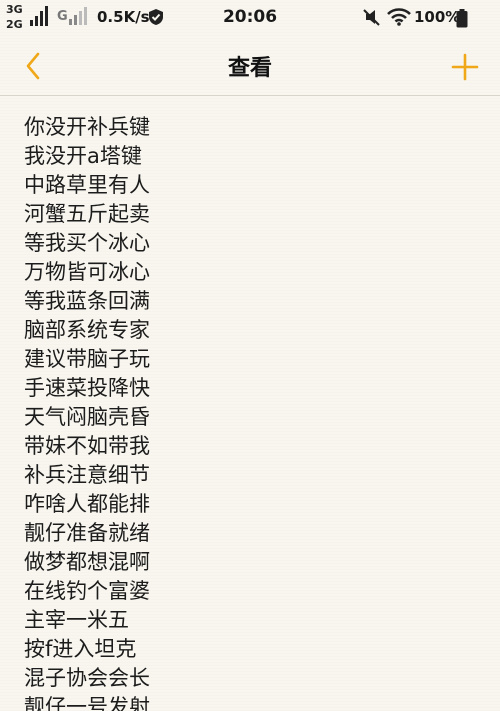 The height and width of the screenshot is (711, 500). What do you see at coordinates (87, 591) in the screenshot?
I see `note-line: 在线钓个富婆` at bounding box center [87, 591].